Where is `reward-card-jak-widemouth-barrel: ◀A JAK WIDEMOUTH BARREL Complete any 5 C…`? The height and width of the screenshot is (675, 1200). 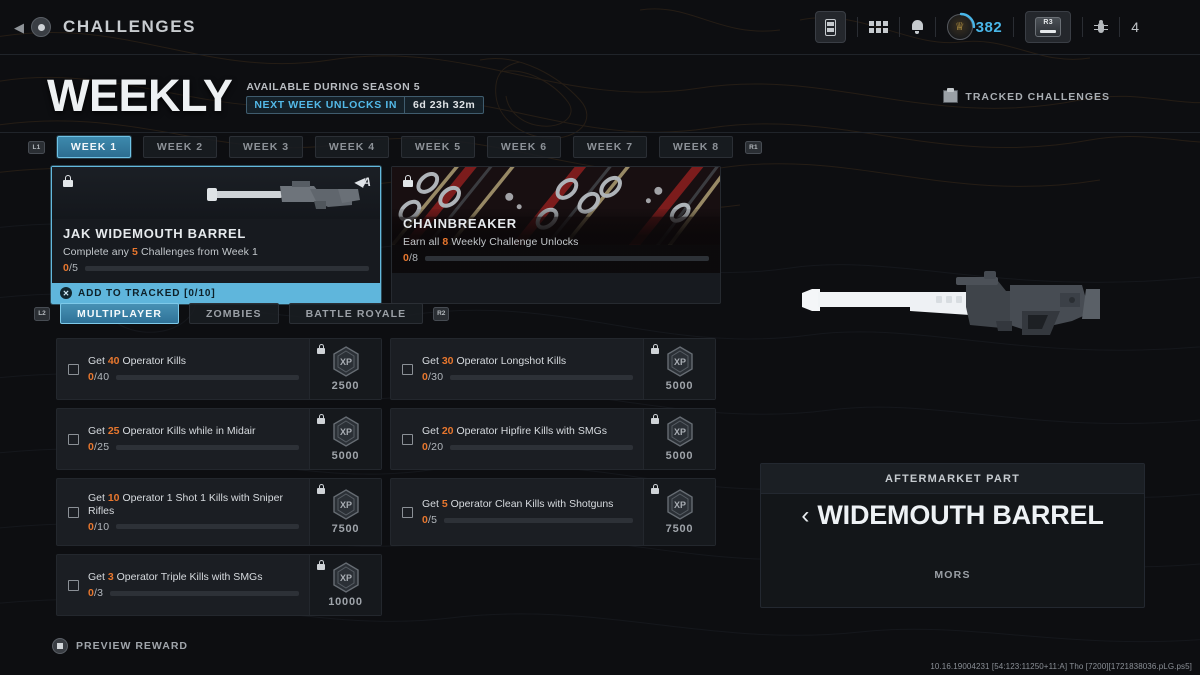 reward-card-jak-widemouth-barrel: ◀A JAK WIDEMOUTH BARREL Complete any 5 C… is located at coordinates (216, 235).